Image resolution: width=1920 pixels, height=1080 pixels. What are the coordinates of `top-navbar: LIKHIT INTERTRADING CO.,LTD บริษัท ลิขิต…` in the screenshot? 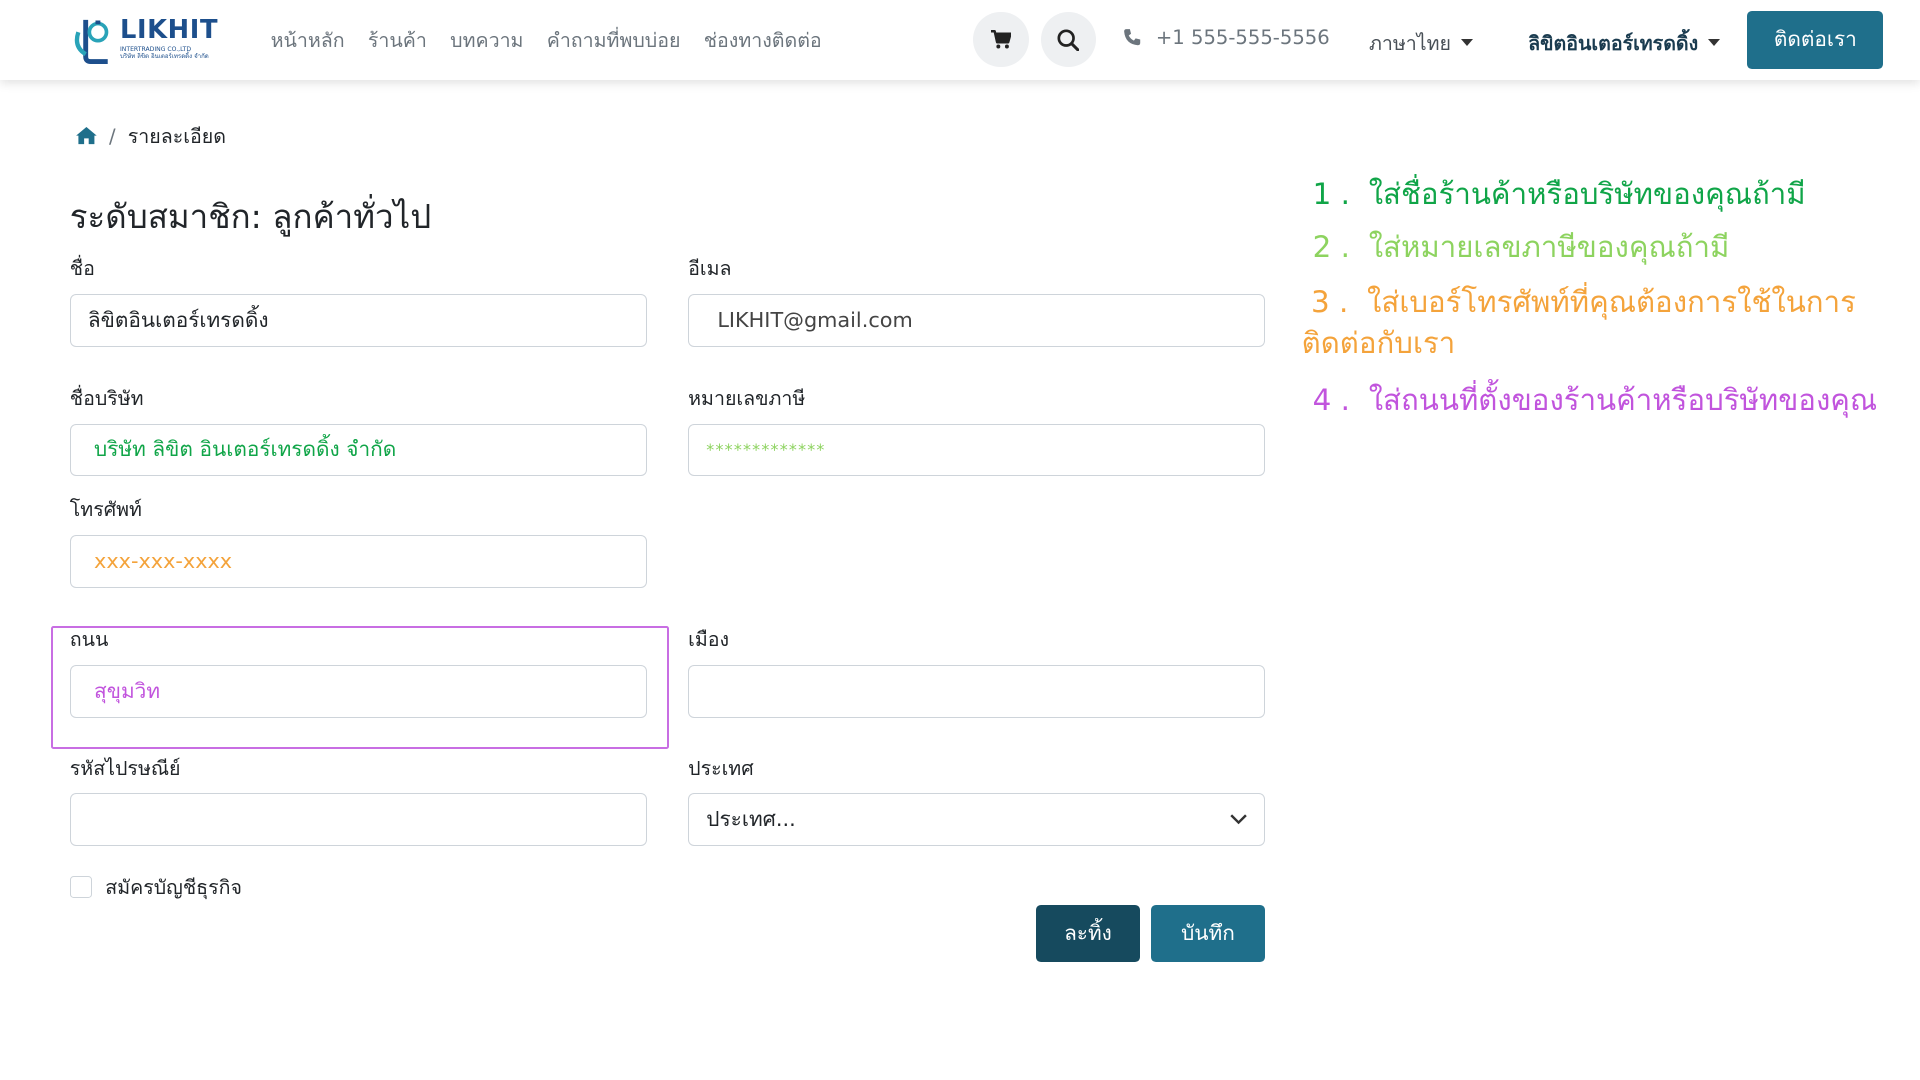 It's located at (960, 40).